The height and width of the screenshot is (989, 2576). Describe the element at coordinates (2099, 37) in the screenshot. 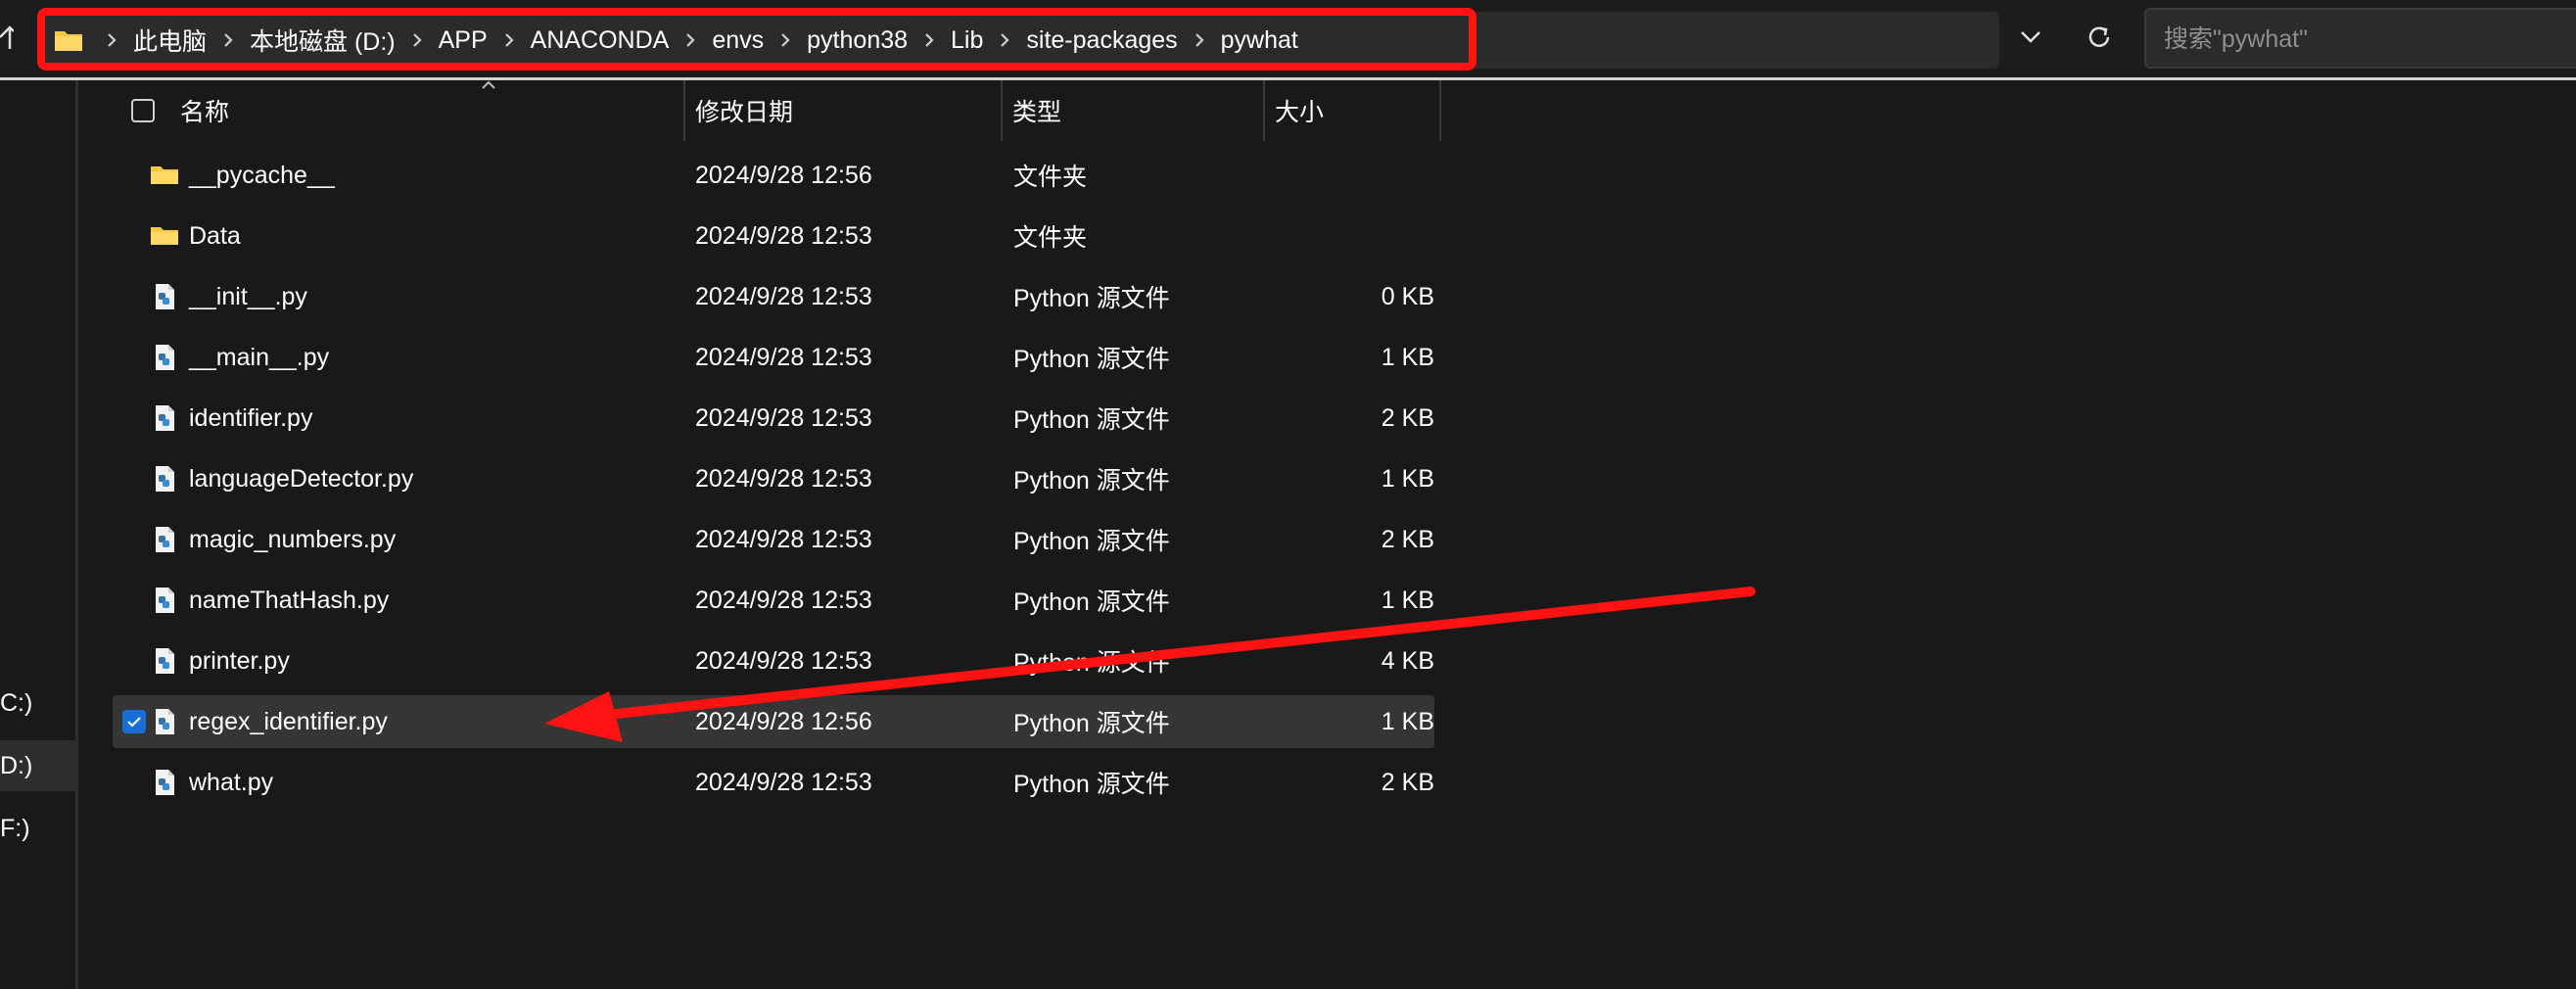

I see `refresh-icon` at that location.